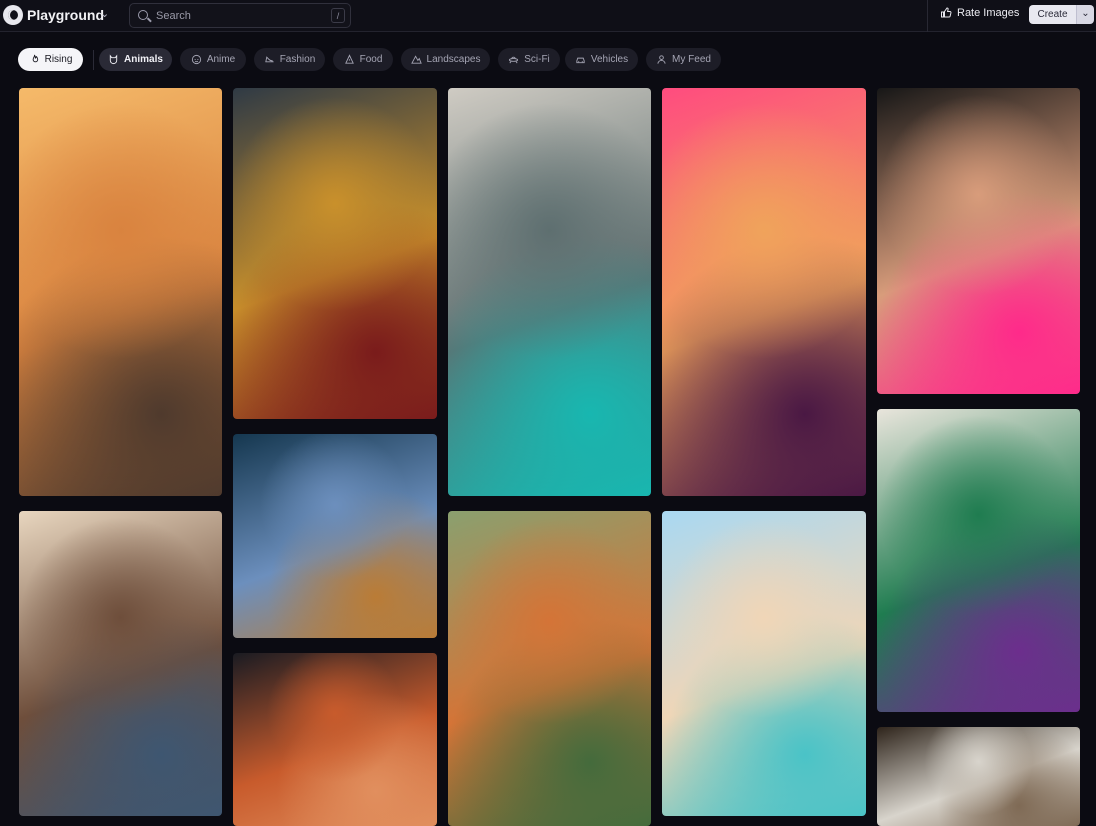  I want to click on tile-green-dress, so click(978, 560).